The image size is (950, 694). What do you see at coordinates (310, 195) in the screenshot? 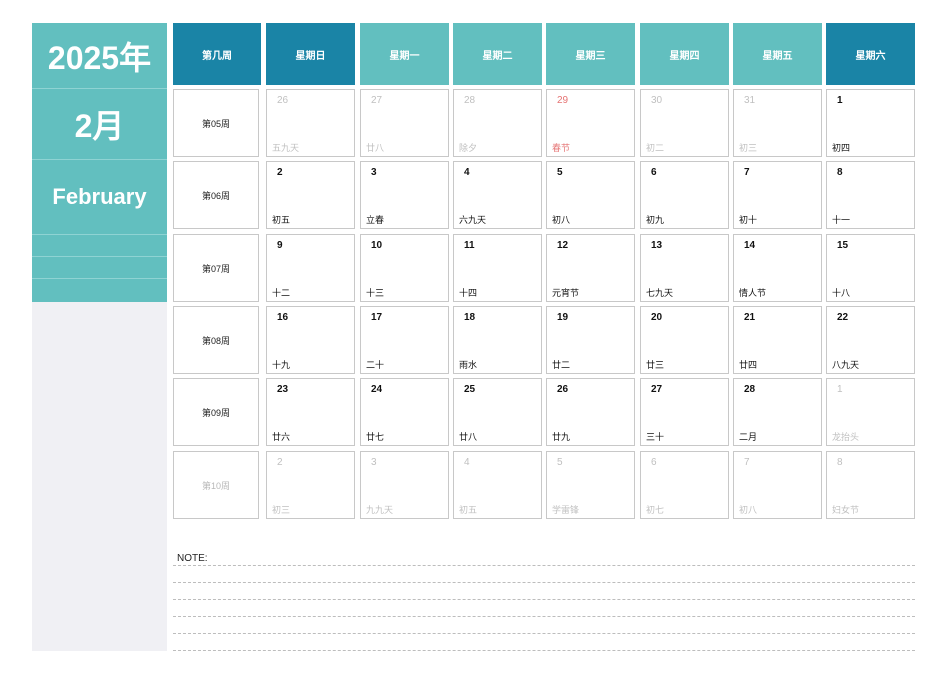
I see `day-cell: 2 初五` at bounding box center [310, 195].